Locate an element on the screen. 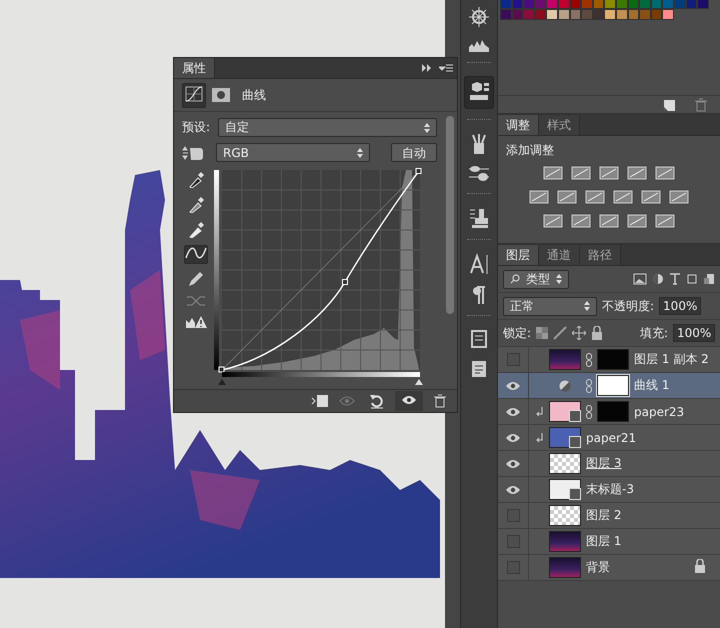 The image size is (720, 628). panel-tab: 通道 is located at coordinates (559, 255).